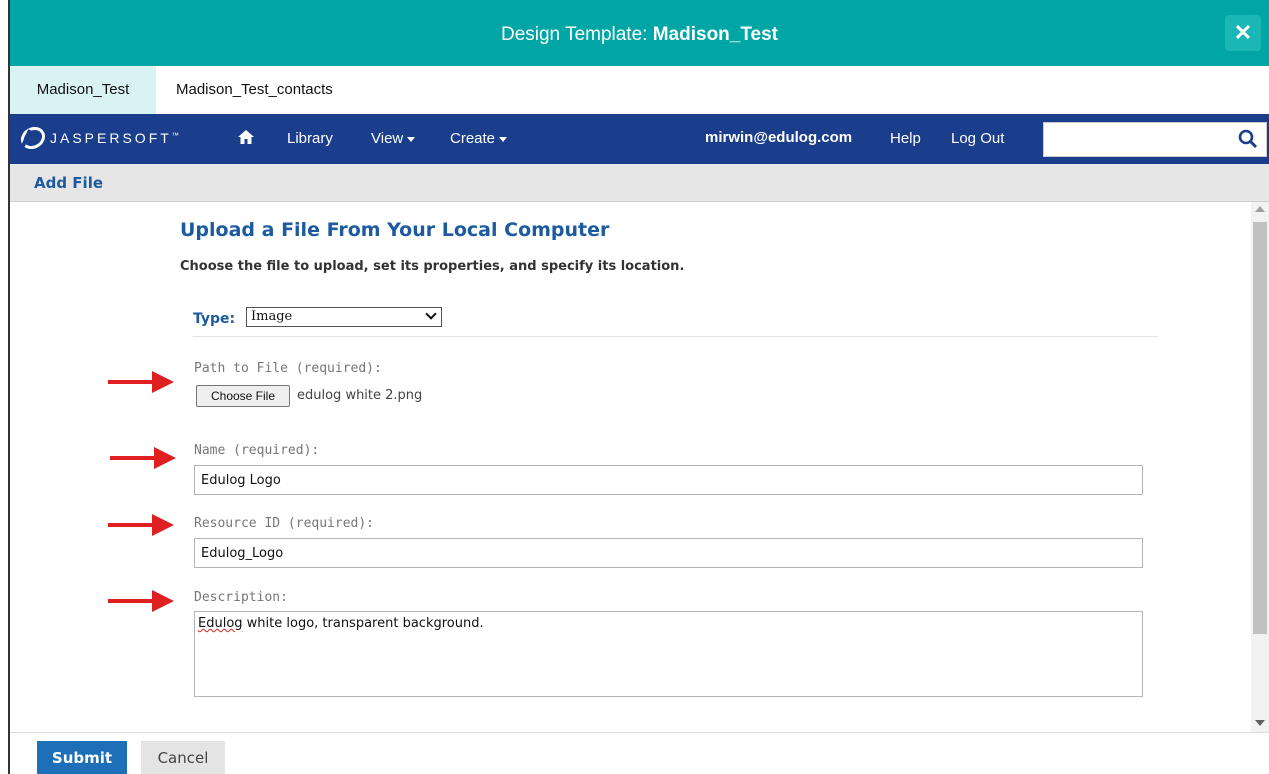  Describe the element at coordinates (395, 230) in the screenshot. I see `form-heading: Upload a File From Your Local Computer` at that location.